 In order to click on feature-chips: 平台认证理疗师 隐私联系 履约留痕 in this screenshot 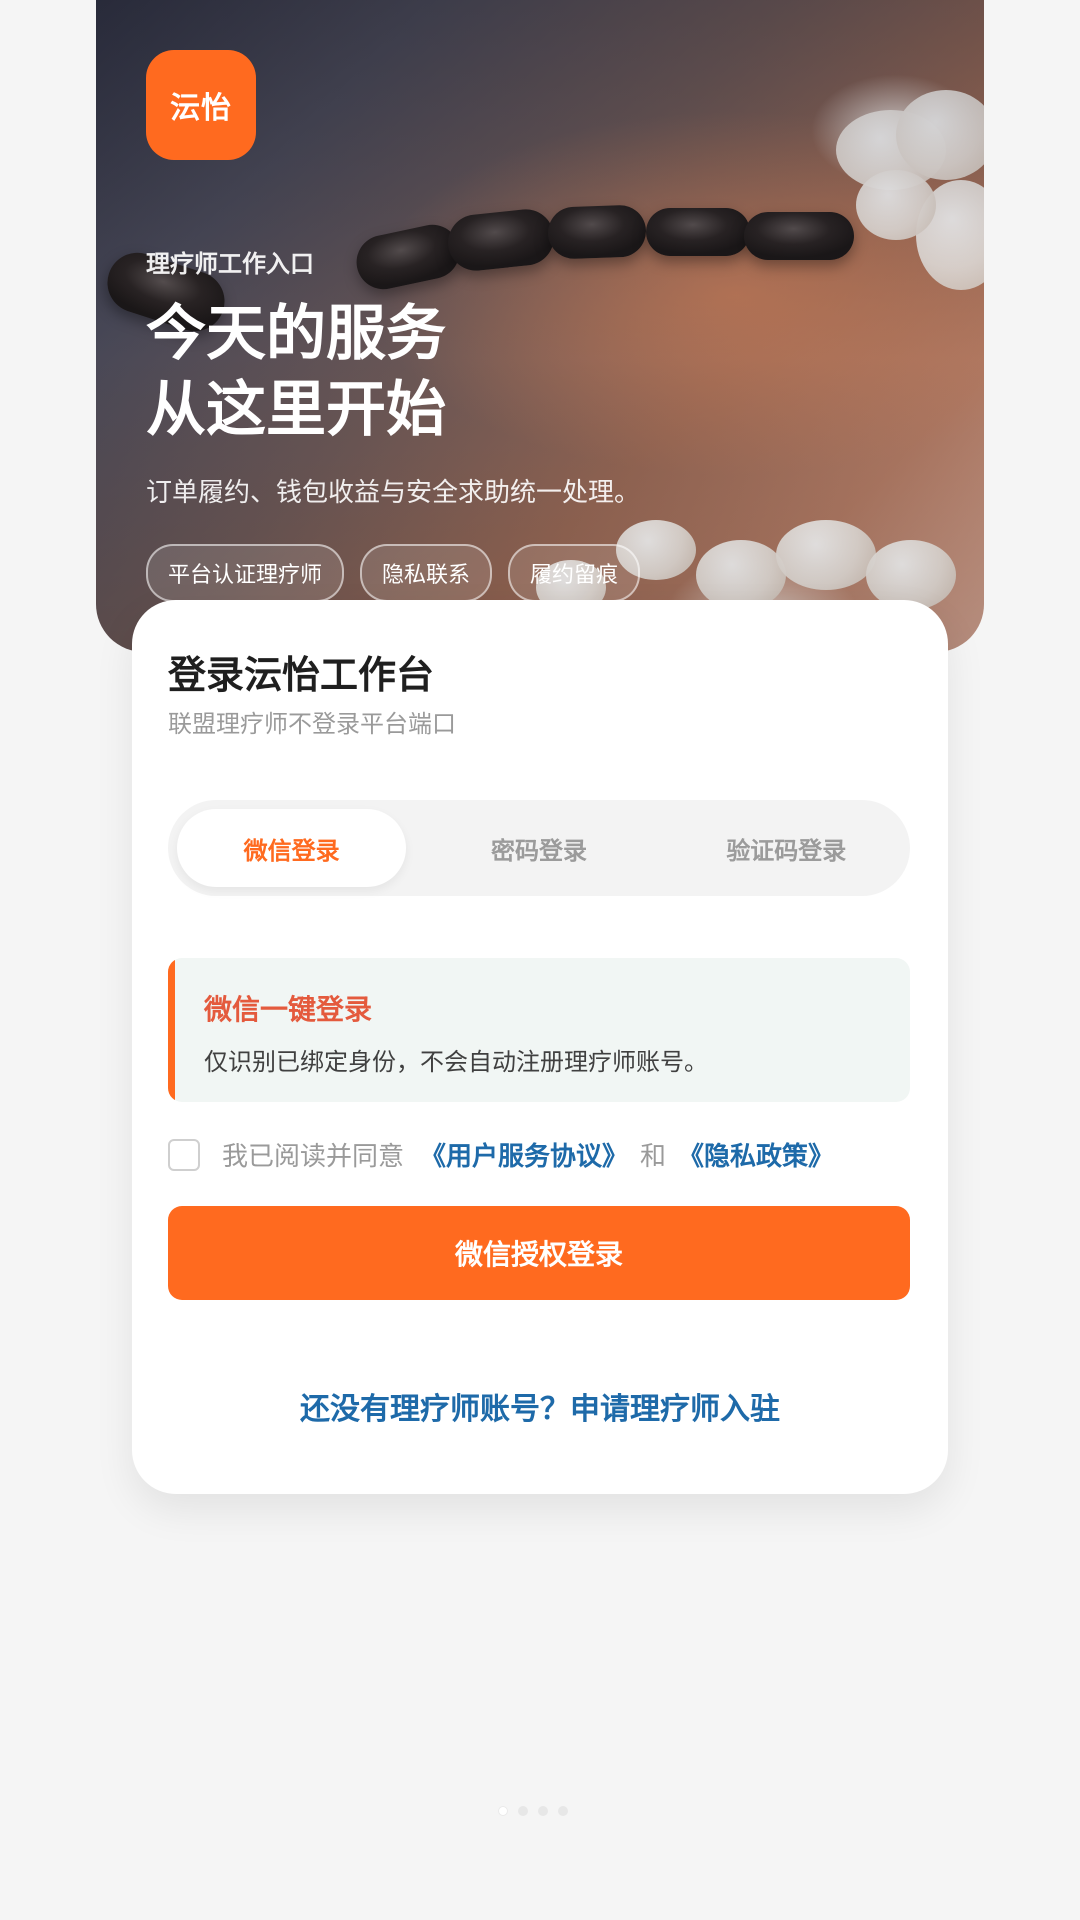, I will do `click(393, 573)`.